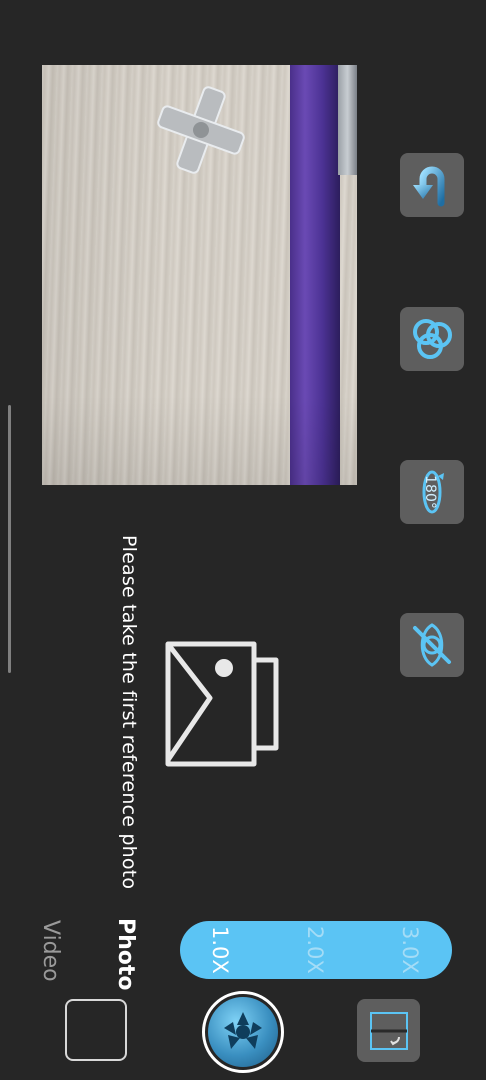 This screenshot has width=486, height=1080. I want to click on u-turn-arrow-icon, so click(429, 186).